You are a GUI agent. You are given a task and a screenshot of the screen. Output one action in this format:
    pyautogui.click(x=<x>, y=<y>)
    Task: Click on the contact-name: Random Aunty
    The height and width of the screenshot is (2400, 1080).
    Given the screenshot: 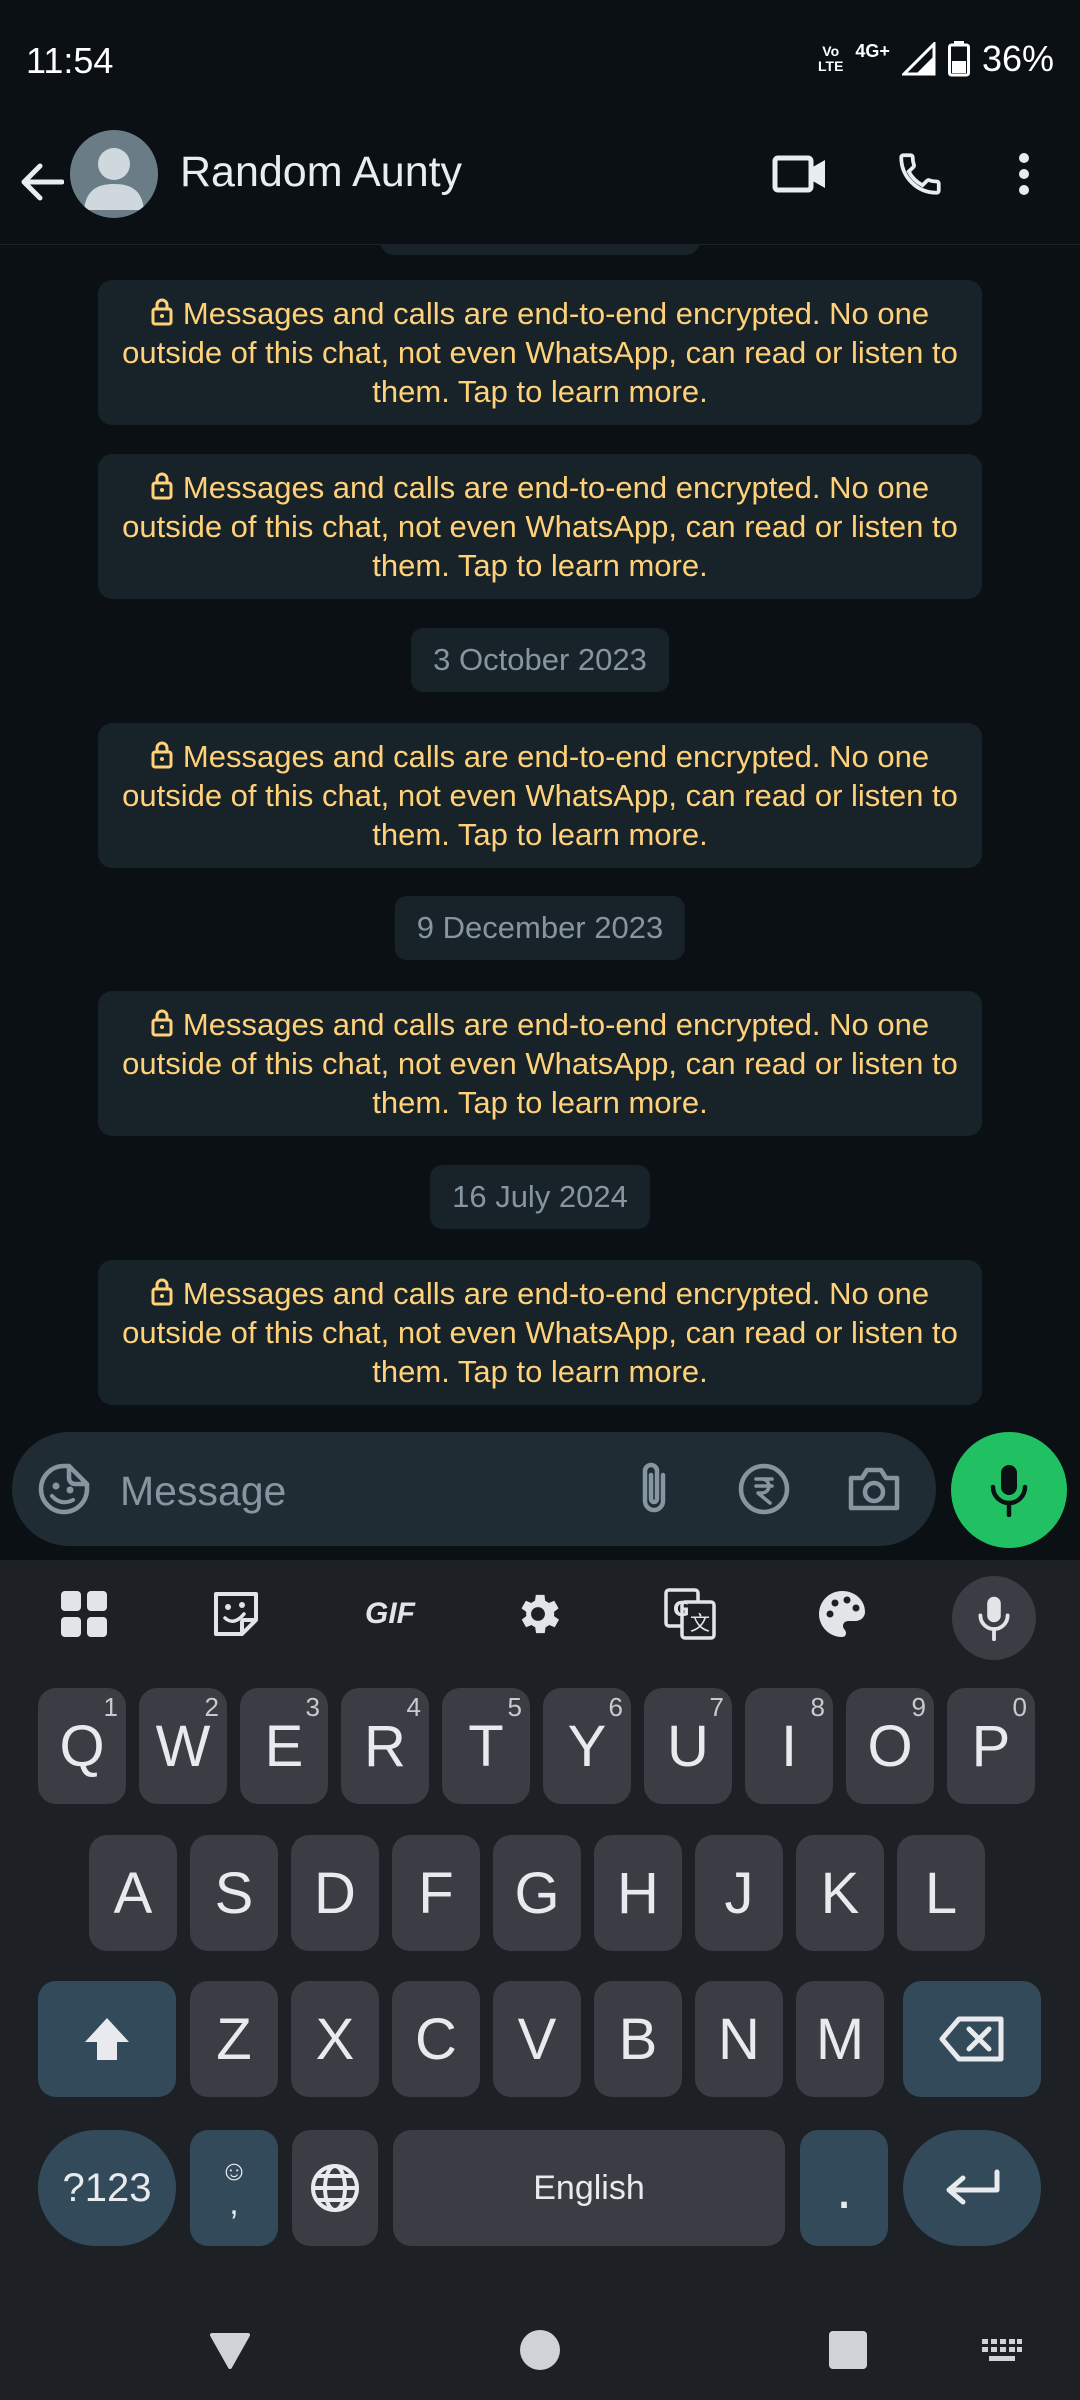 What is the action you would take?
    pyautogui.click(x=321, y=172)
    